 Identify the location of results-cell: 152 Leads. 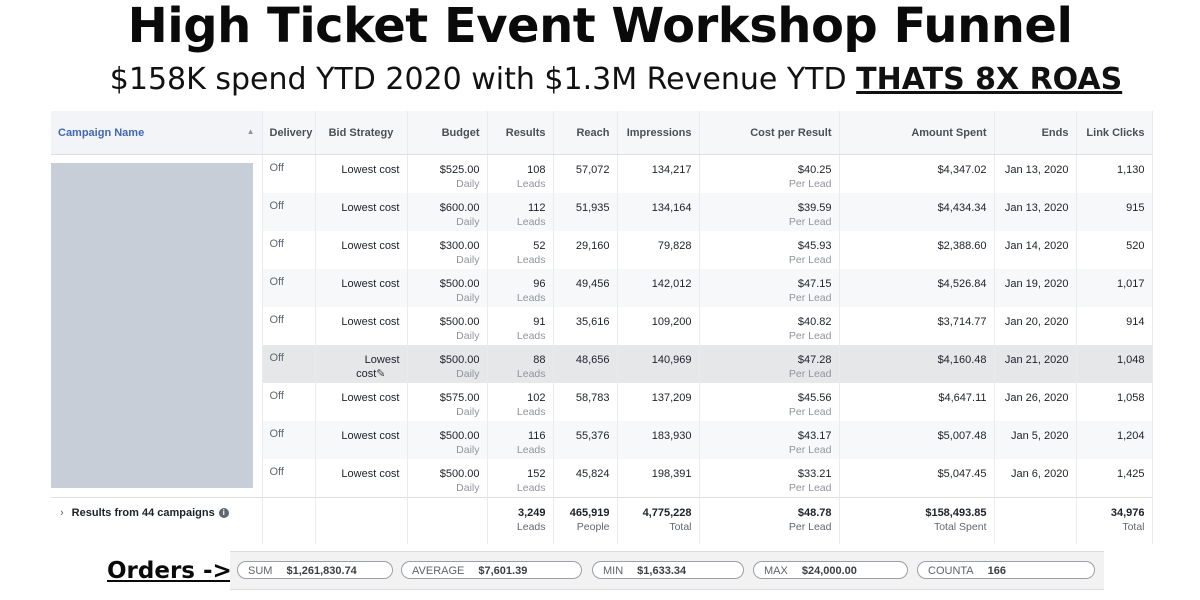
(520, 478).